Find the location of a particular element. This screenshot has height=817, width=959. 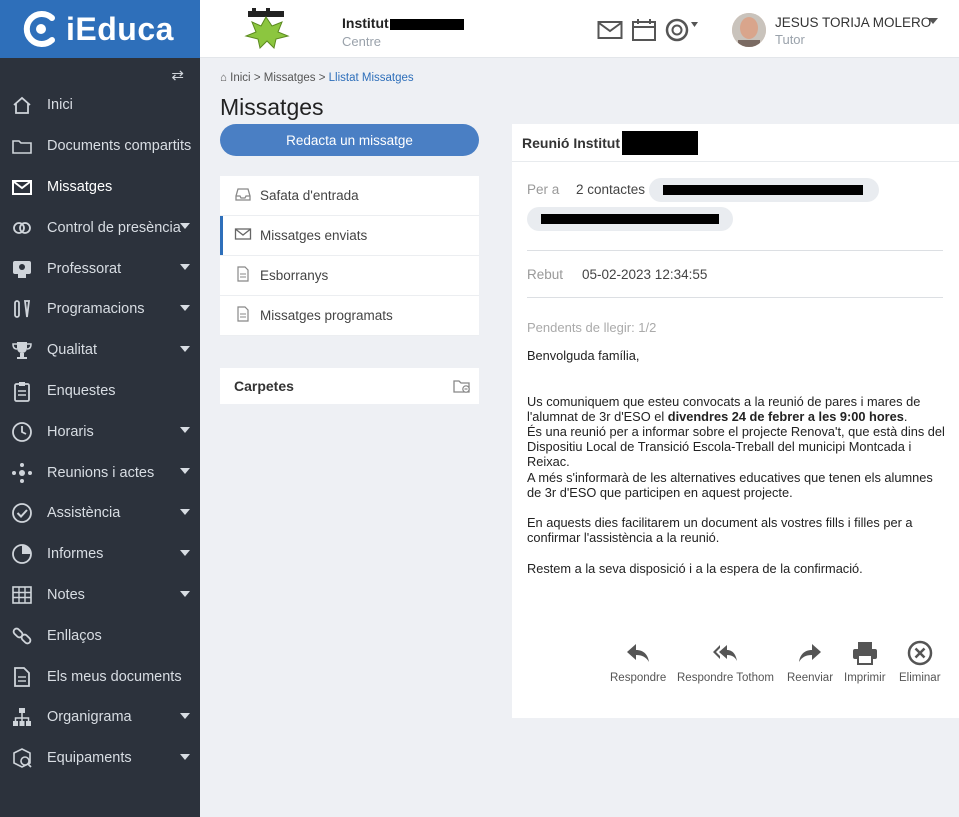

folder-icon is located at coordinates (22, 146).